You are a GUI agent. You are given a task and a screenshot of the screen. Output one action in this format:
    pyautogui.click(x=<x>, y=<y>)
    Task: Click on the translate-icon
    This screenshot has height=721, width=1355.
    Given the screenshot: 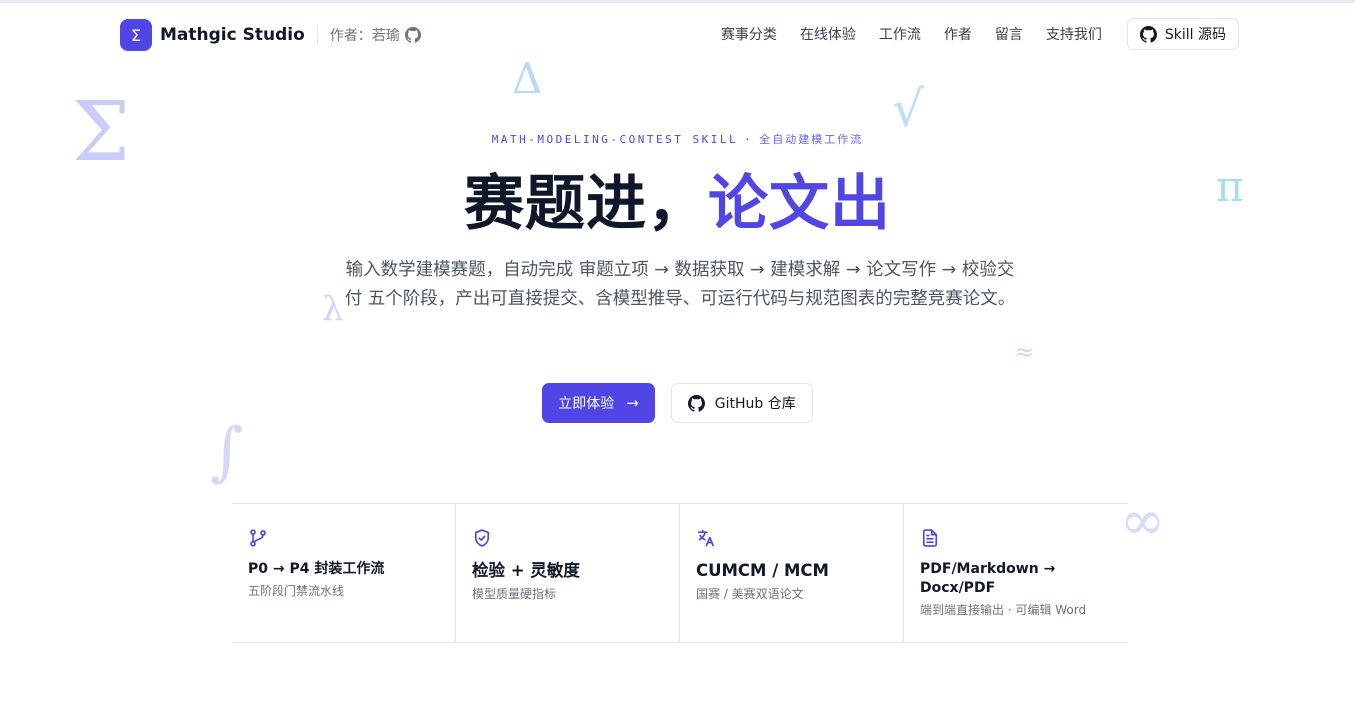 What is the action you would take?
    pyautogui.click(x=705, y=538)
    